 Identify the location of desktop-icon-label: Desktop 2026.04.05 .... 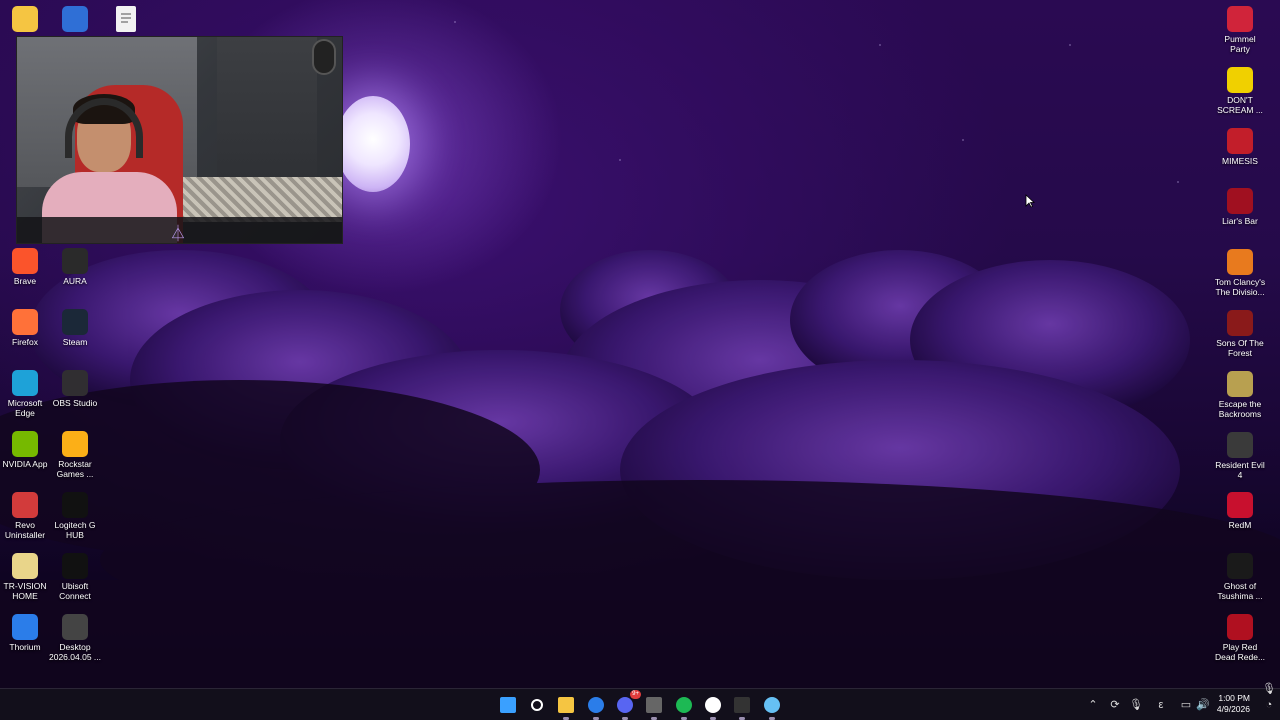
(75, 652).